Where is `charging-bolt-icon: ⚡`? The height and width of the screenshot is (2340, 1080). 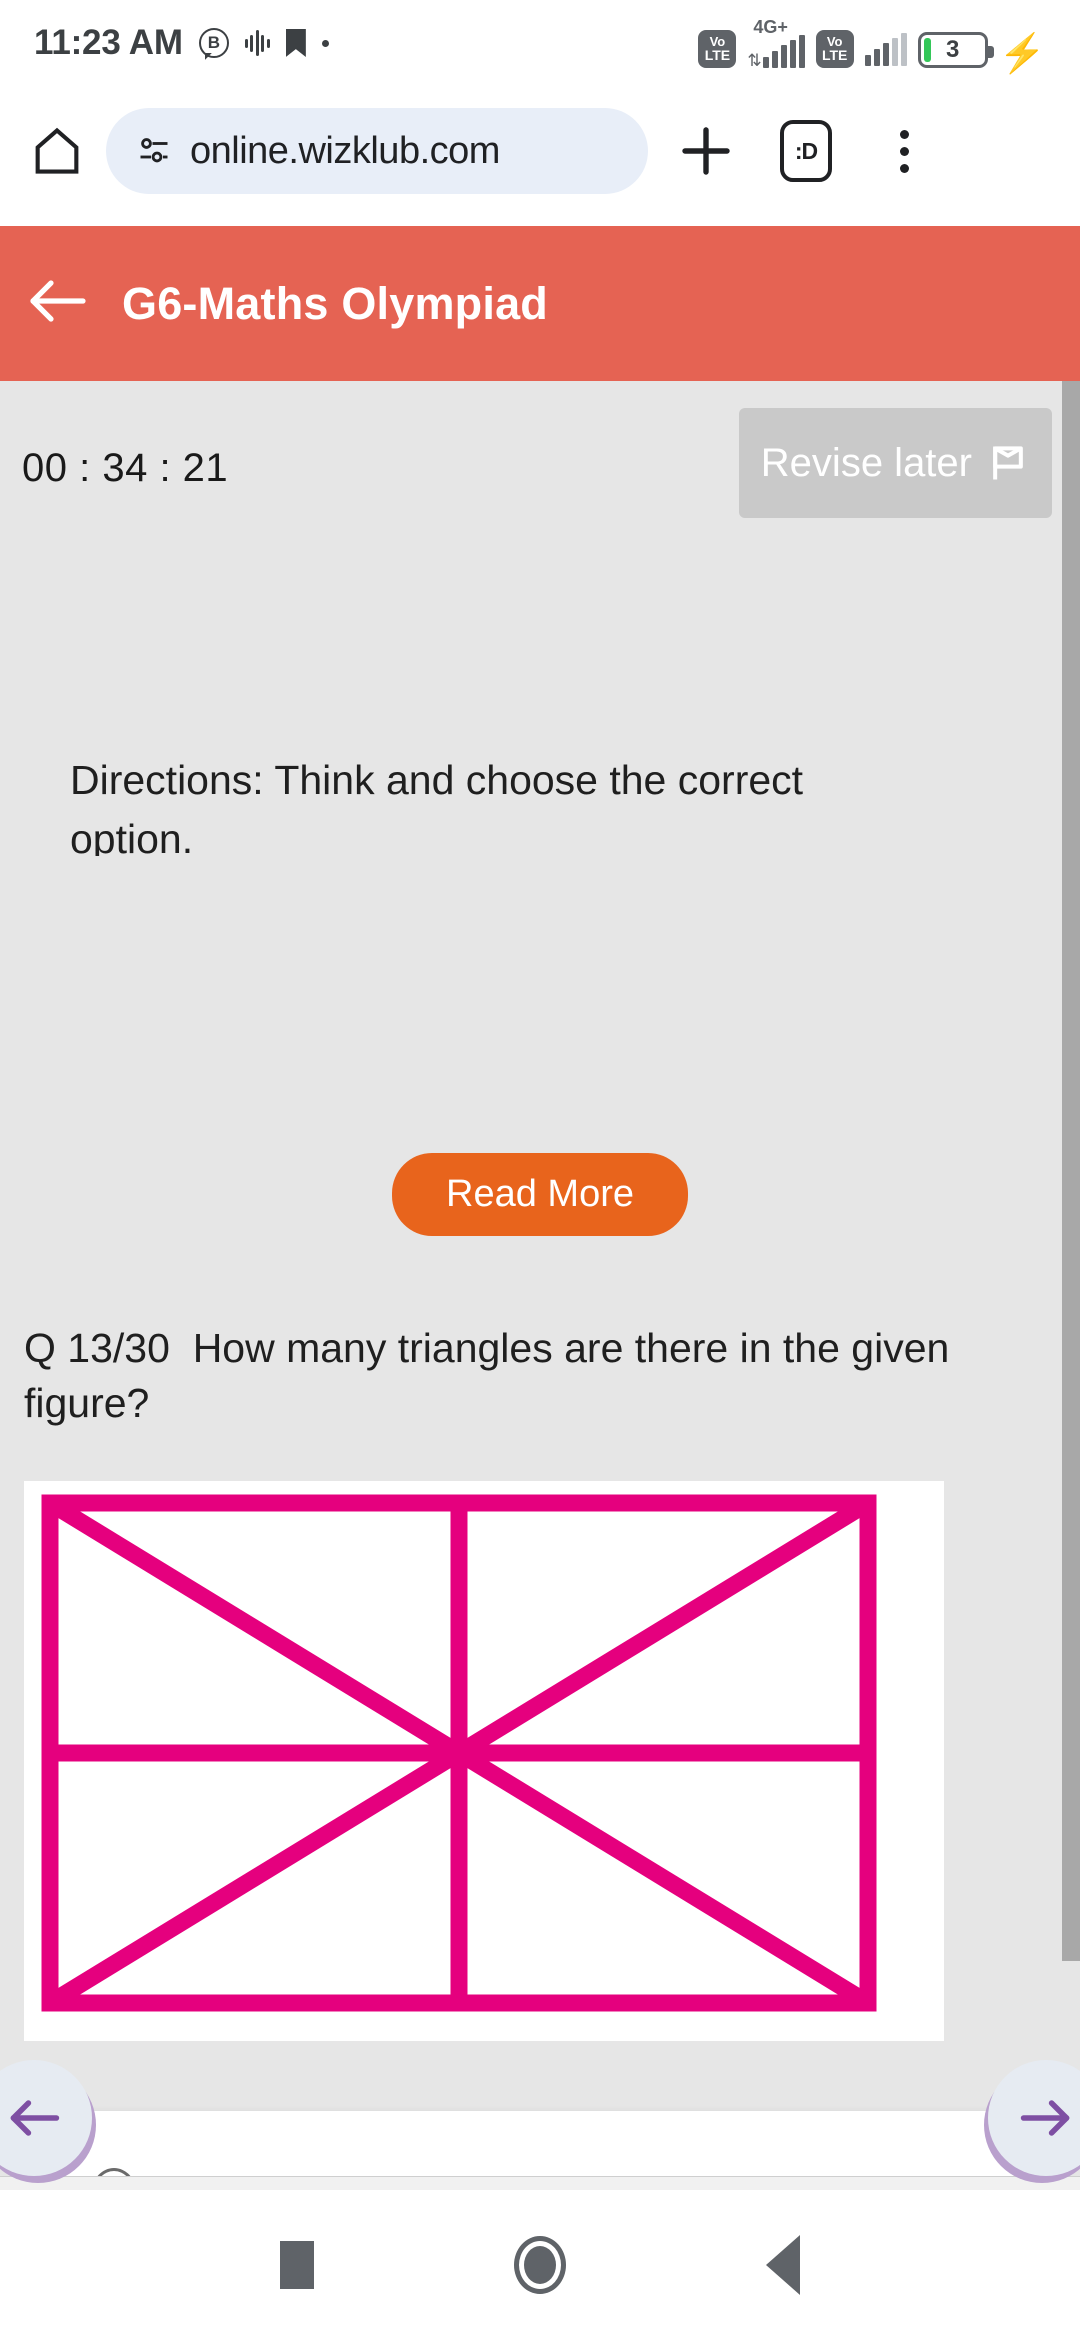 charging-bolt-icon: ⚡ is located at coordinates (1022, 54).